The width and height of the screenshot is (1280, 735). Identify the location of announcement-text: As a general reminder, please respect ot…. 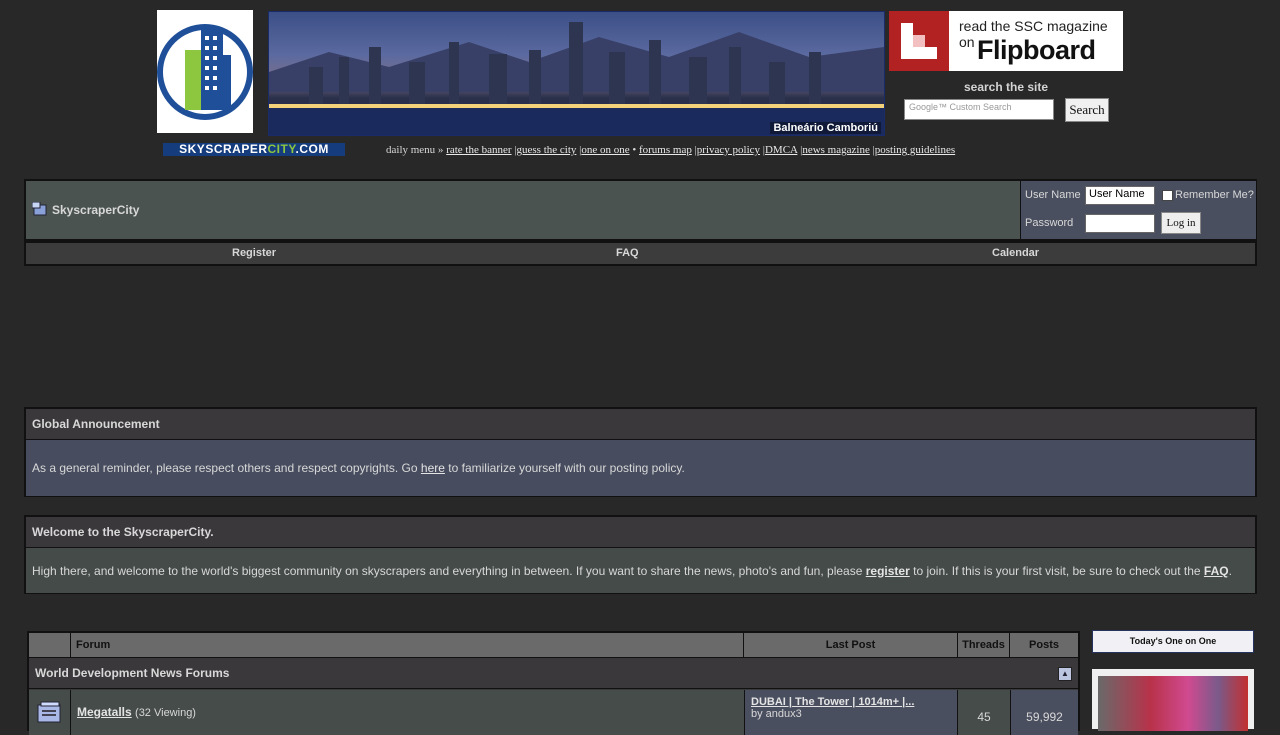
(225, 468).